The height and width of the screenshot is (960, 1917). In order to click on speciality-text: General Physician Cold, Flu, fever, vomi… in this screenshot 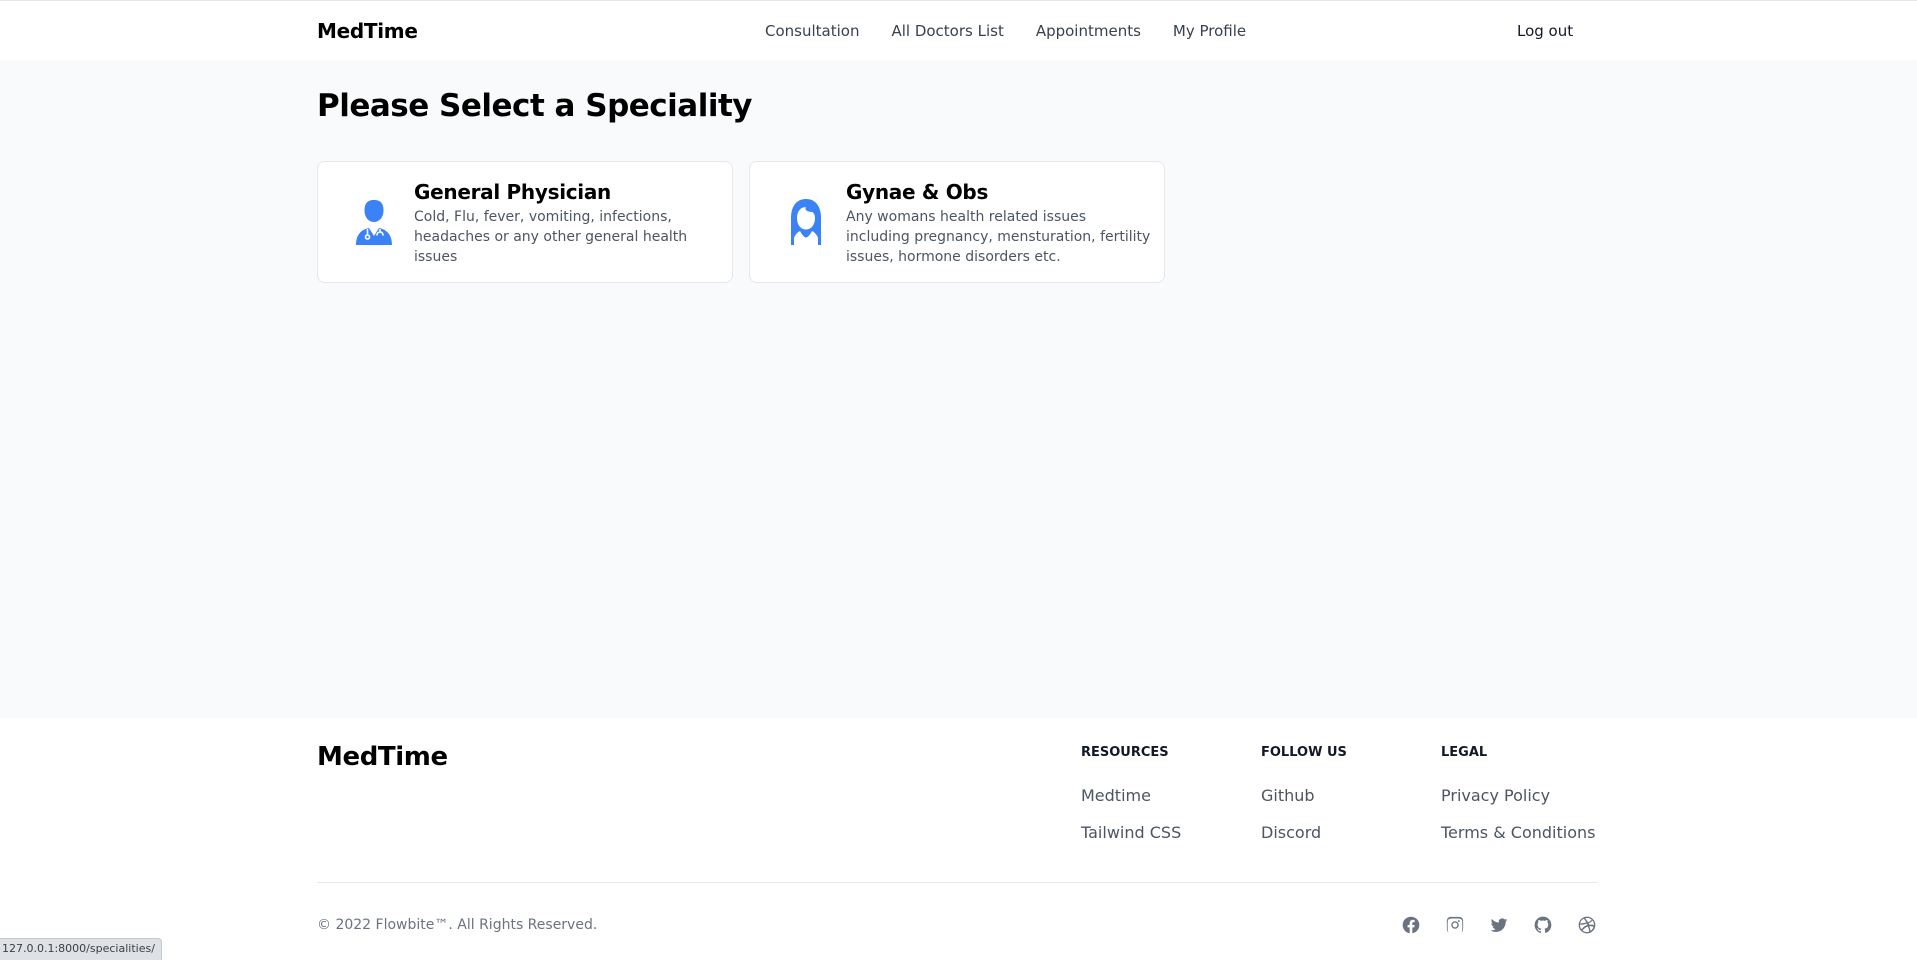, I will do `click(567, 223)`.